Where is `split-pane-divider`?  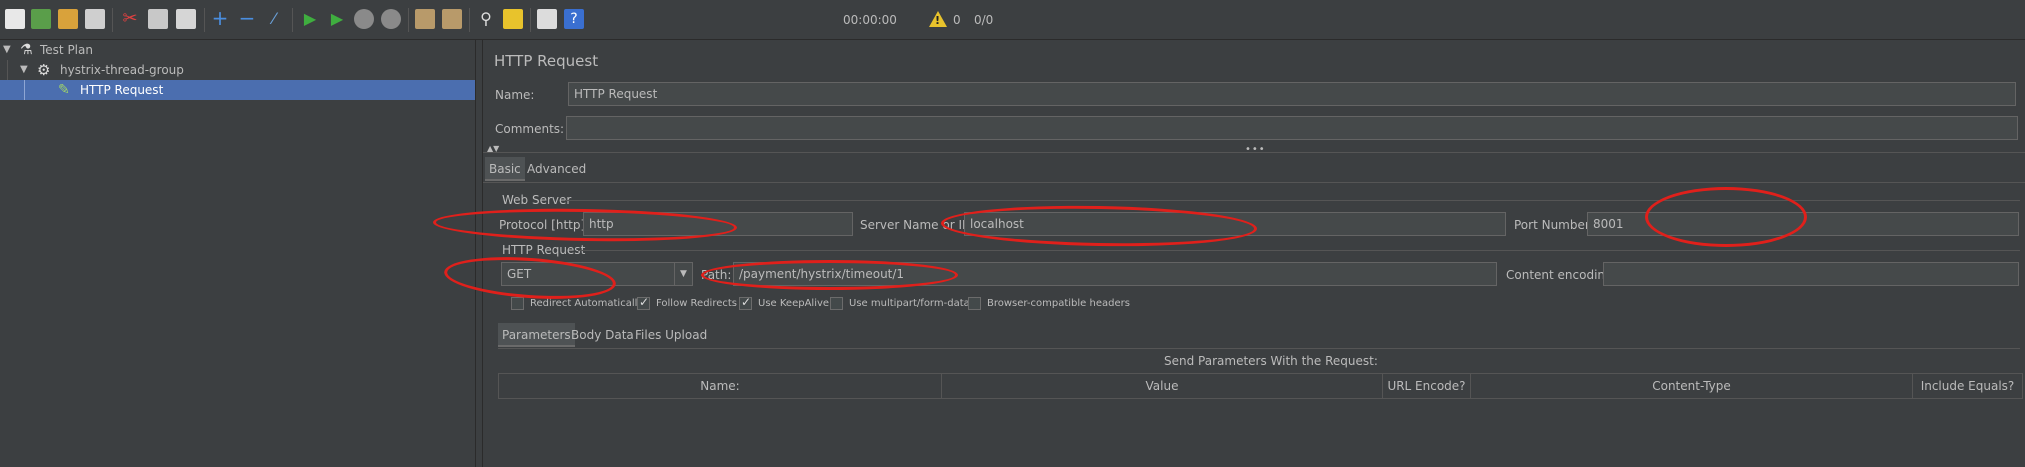 split-pane-divider is located at coordinates (479, 253).